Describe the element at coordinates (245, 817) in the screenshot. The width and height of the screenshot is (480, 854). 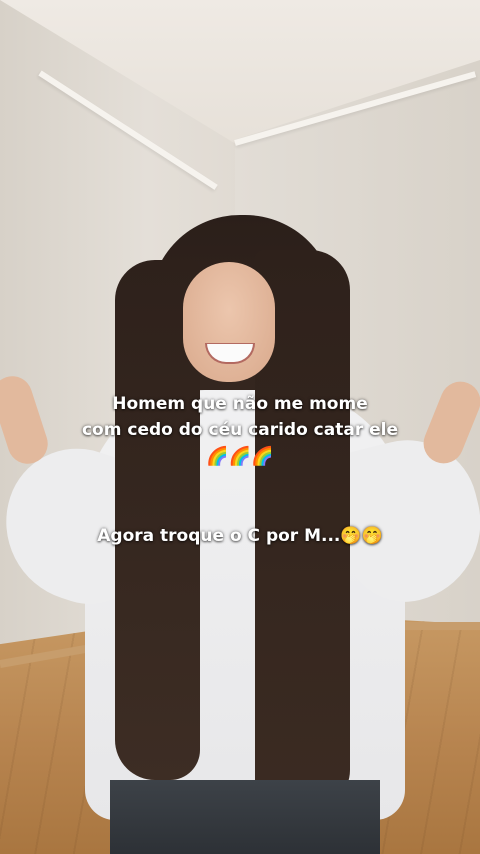
I see `jeans` at that location.